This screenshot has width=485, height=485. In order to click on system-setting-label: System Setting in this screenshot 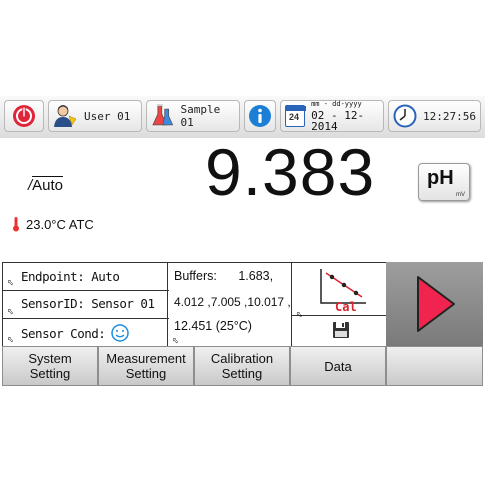, I will do `click(50, 366)`.